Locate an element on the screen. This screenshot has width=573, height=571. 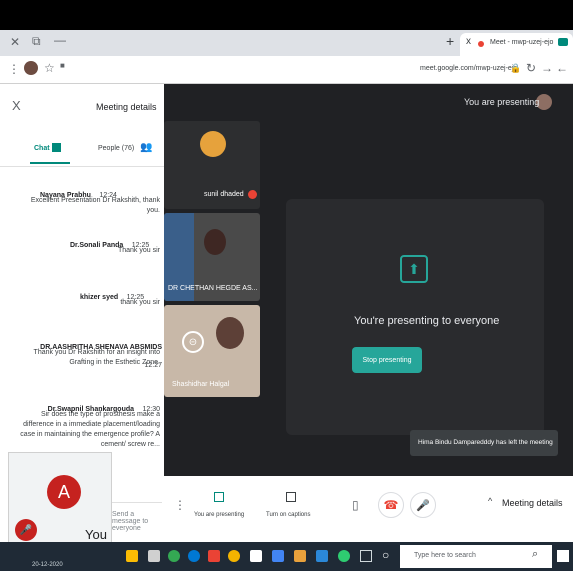
active-tab: x Meet - mwp-uzej-ejo is located at coordinates (516, 44).